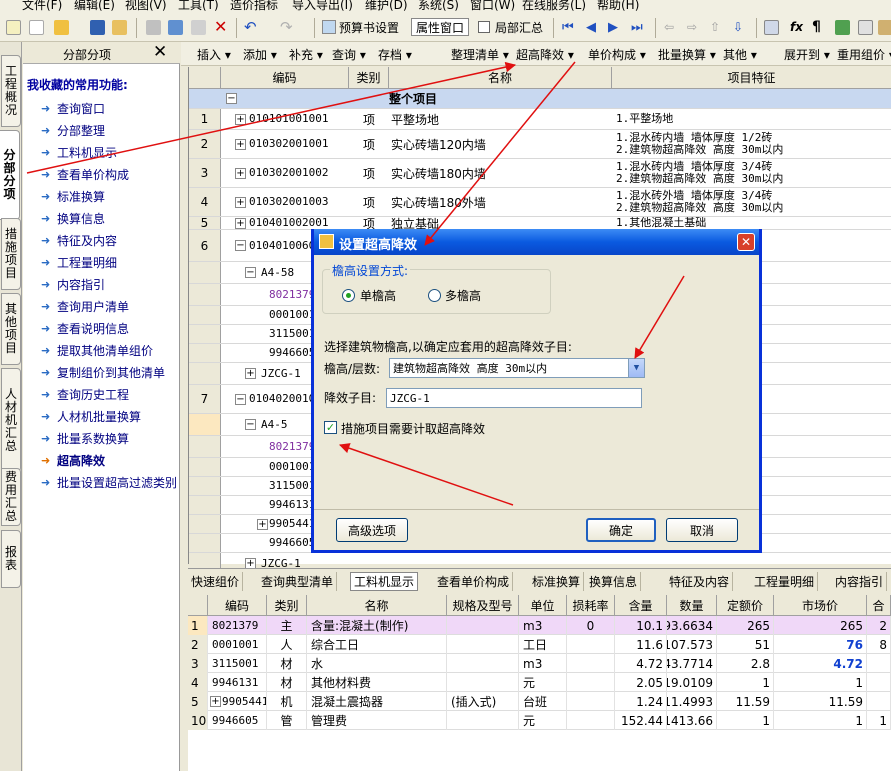 Image resolution: width=891 pixels, height=771 pixels. Describe the element at coordinates (426, 474) in the screenshot. I see `arrow-to-checkbox` at that location.